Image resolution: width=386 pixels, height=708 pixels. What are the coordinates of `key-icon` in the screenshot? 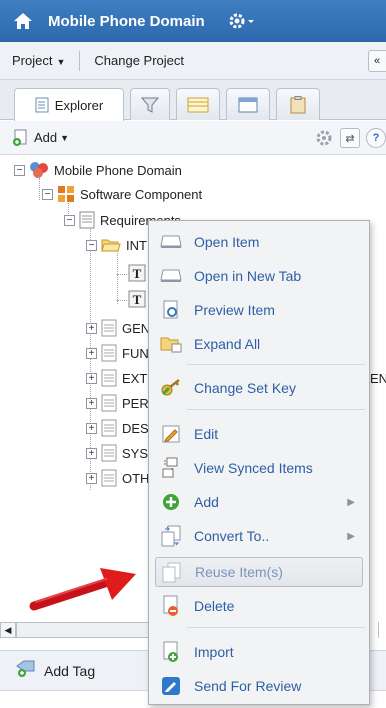 It's located at (171, 388).